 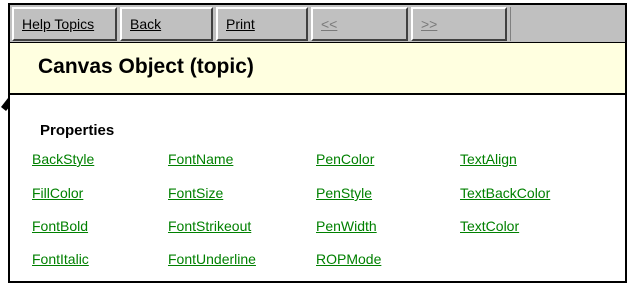 I want to click on properties-heading: Properties, so click(x=77, y=130).